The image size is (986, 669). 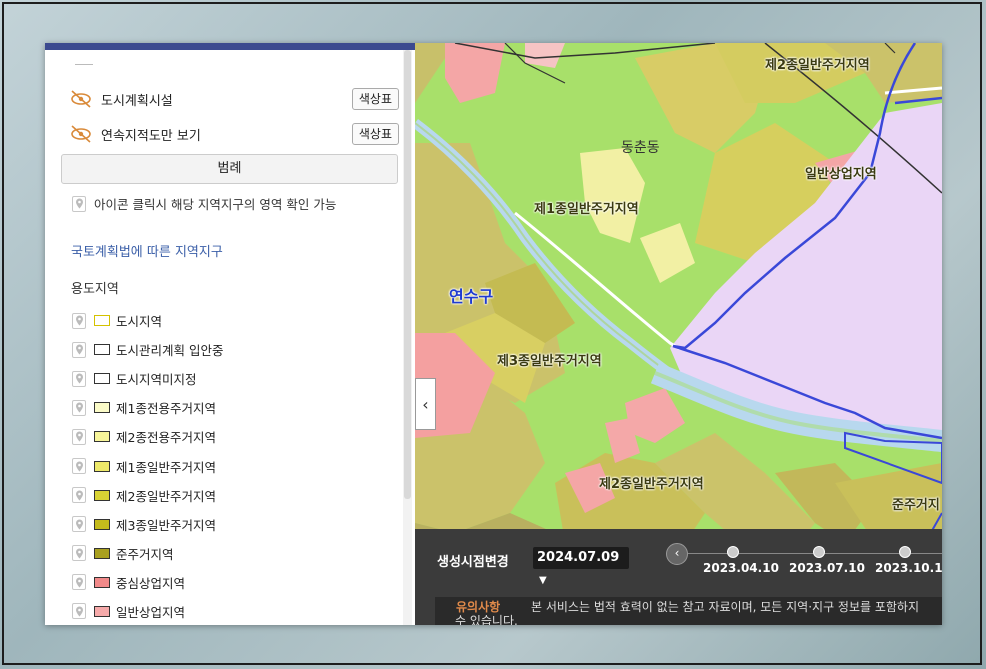 I want to click on legend-item: 준주거지역, so click(x=147, y=553).